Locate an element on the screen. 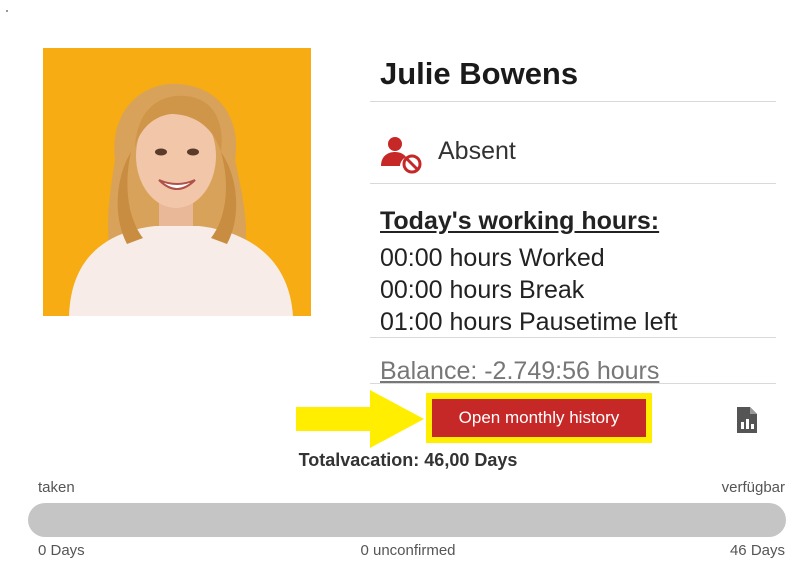  yellow-arrow-icon is located at coordinates (360, 419).